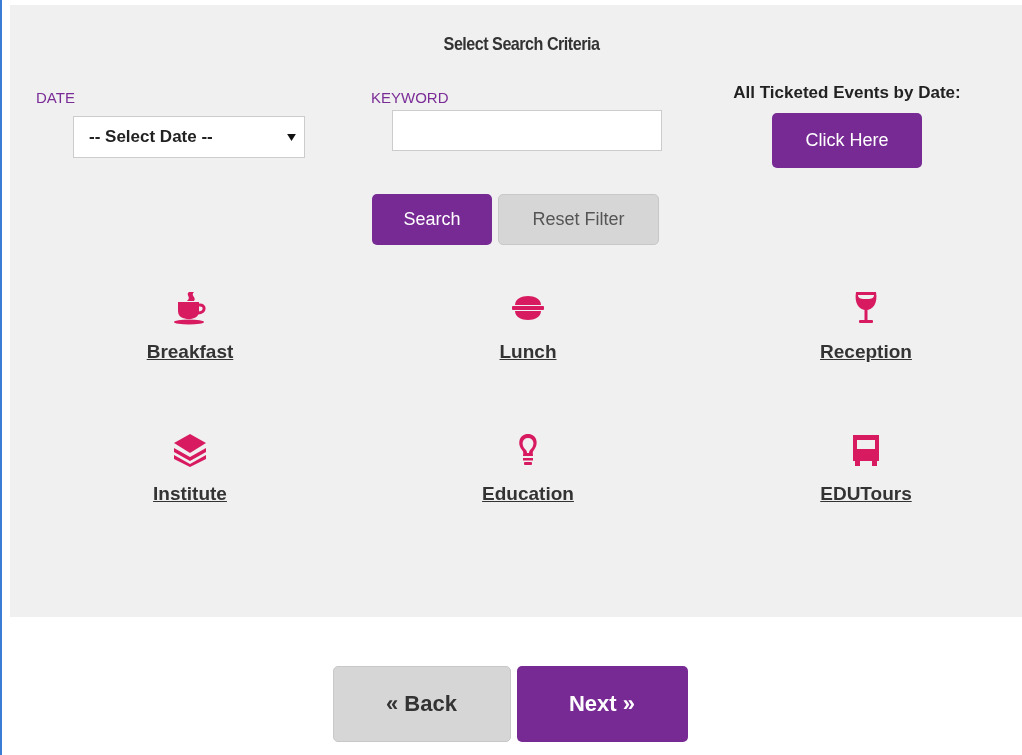  What do you see at coordinates (421, 704) in the screenshot?
I see `back-button: « Back` at bounding box center [421, 704].